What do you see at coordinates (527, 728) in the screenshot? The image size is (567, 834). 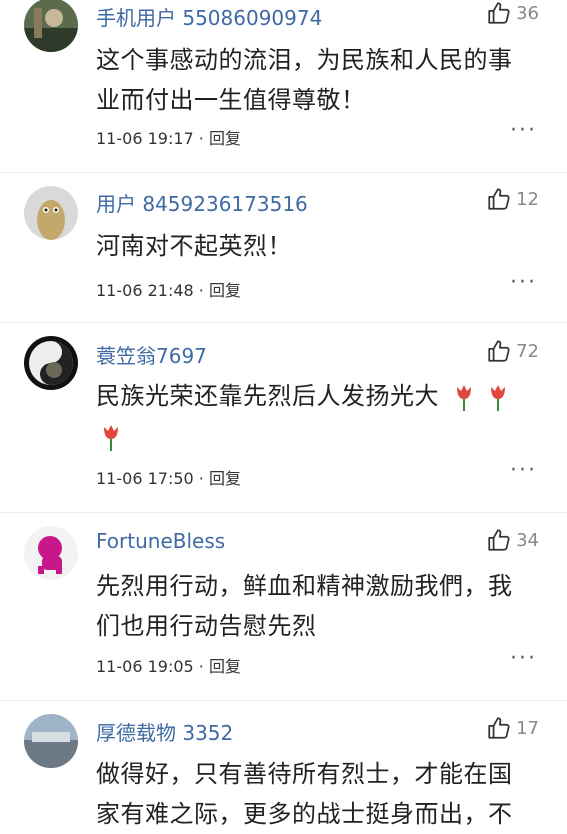 I see `like-count: 17` at bounding box center [527, 728].